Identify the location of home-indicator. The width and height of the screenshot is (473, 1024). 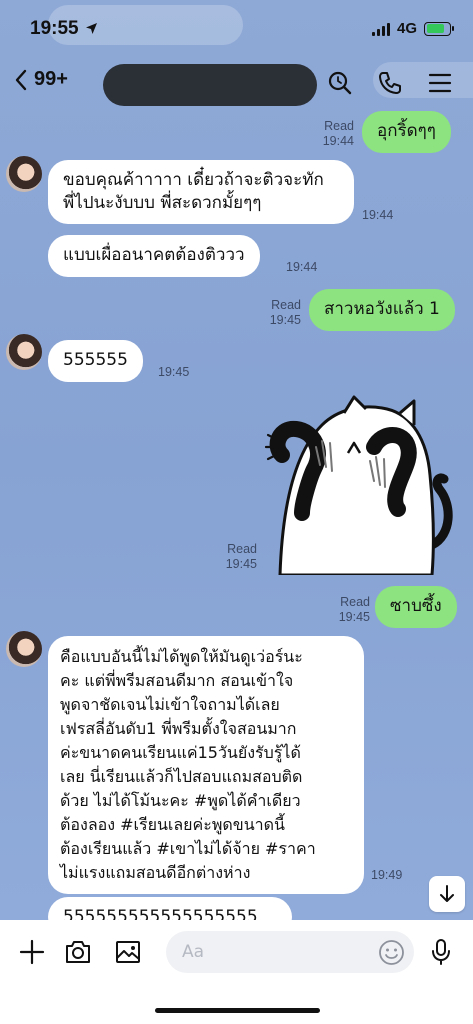
(237, 1010).